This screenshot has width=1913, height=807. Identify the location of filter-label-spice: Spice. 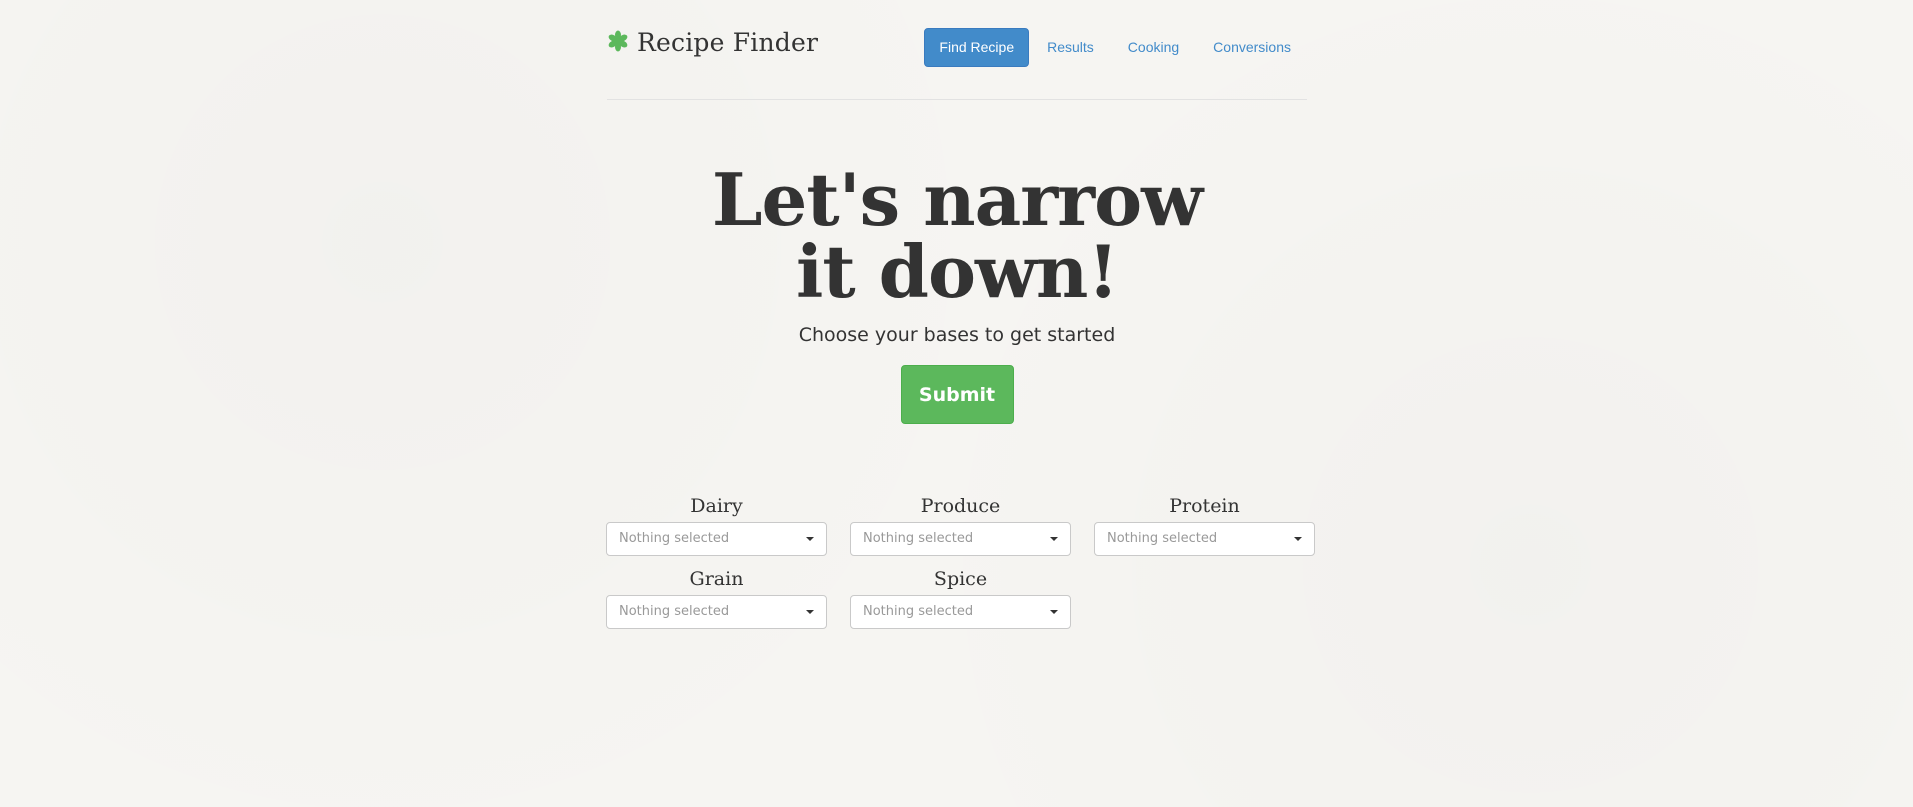
(960, 579).